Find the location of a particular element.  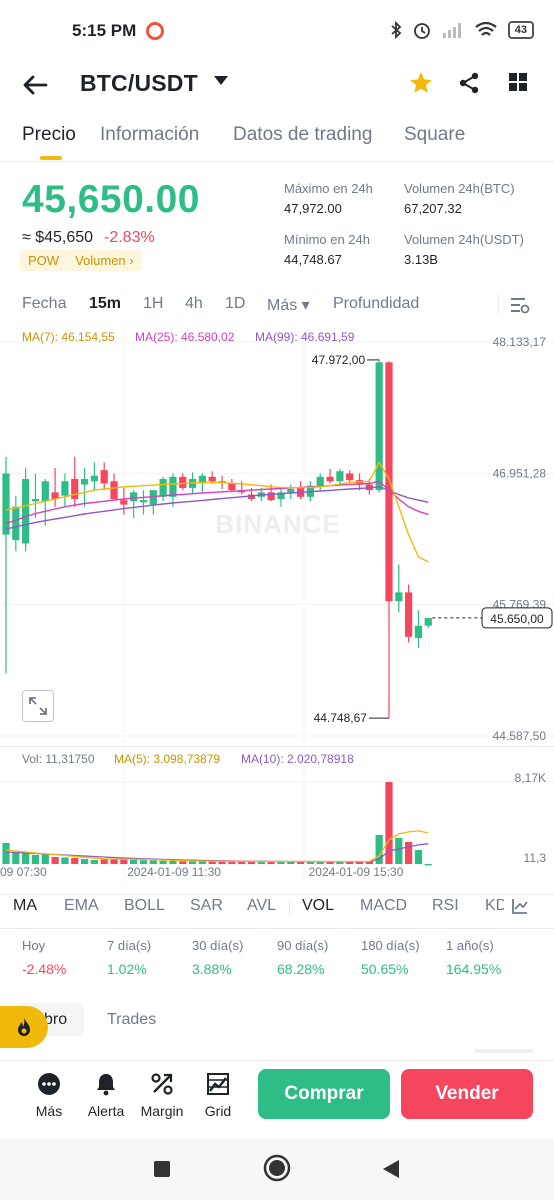

action-alerta-label: Alerta is located at coordinates (106, 1111).